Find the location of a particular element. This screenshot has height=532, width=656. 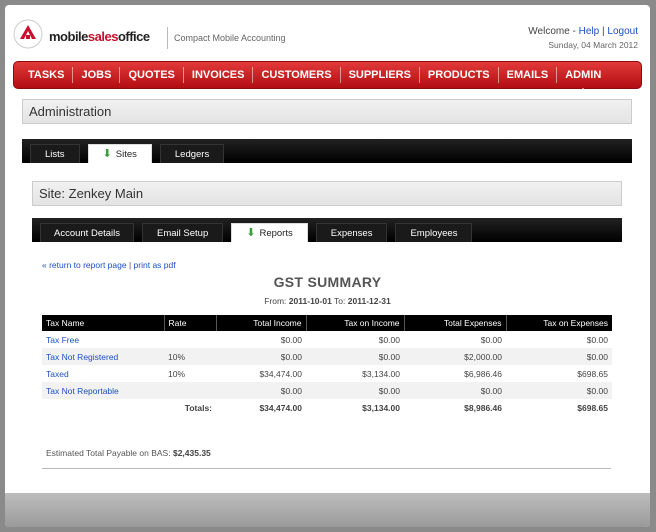

tab-employees: Employees is located at coordinates (434, 232).